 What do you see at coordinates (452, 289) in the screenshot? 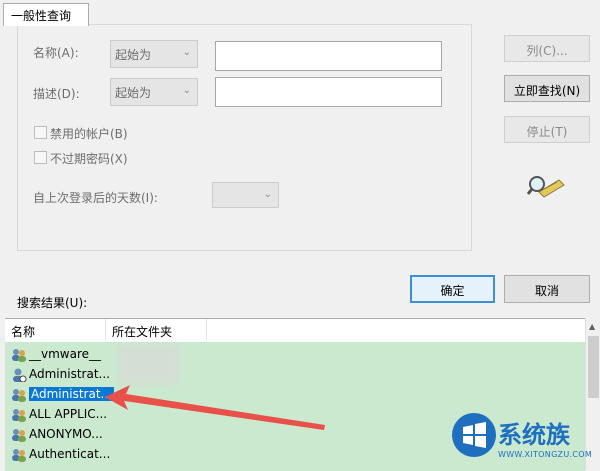
I see `ok-button: 确定` at bounding box center [452, 289].